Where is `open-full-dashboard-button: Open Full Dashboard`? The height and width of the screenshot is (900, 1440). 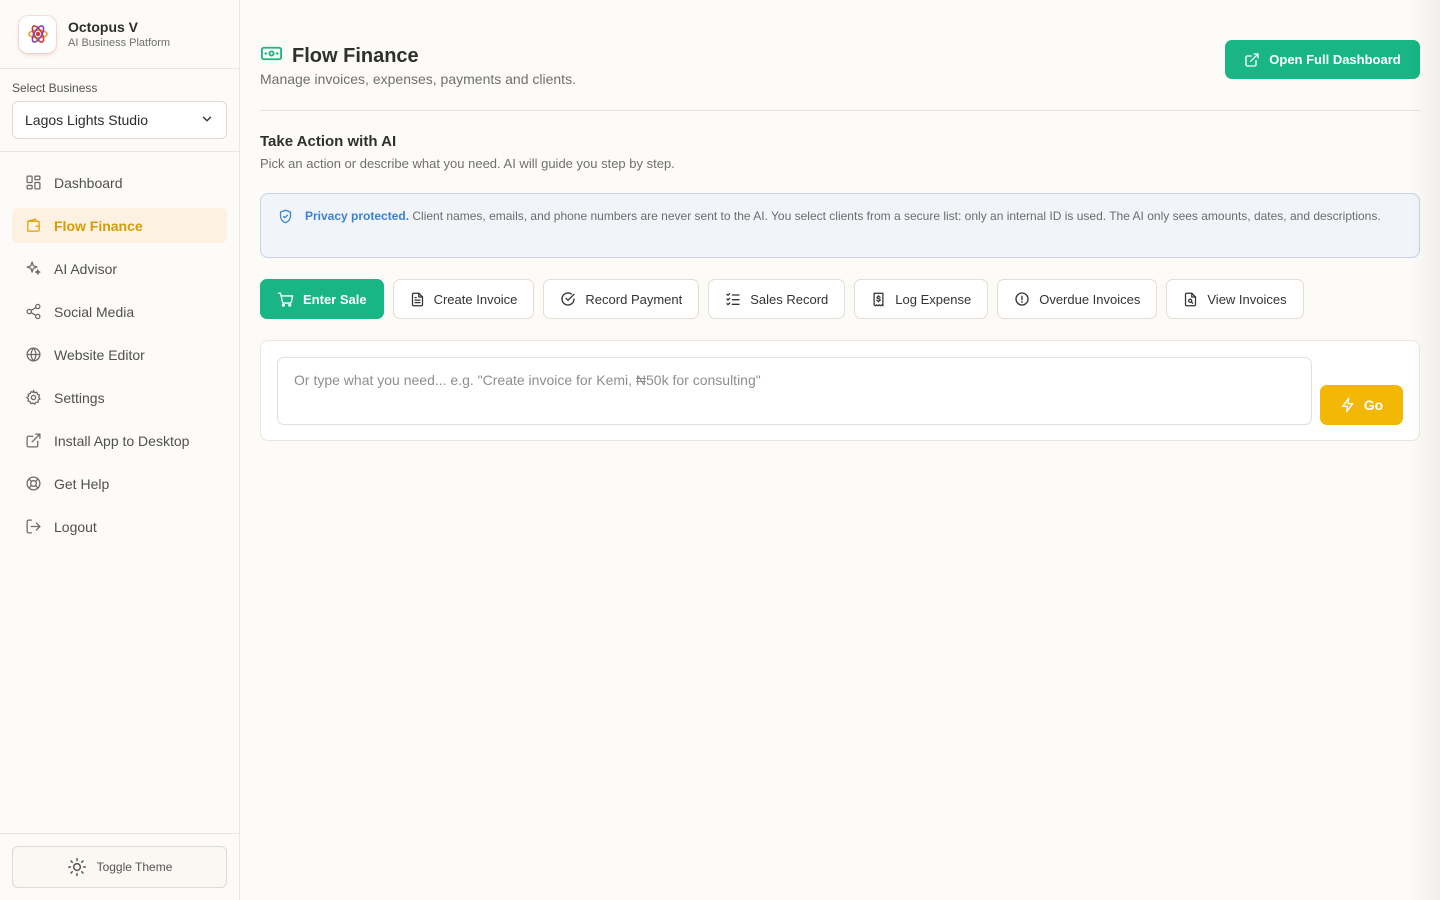
open-full-dashboard-button: Open Full Dashboard is located at coordinates (1322, 59).